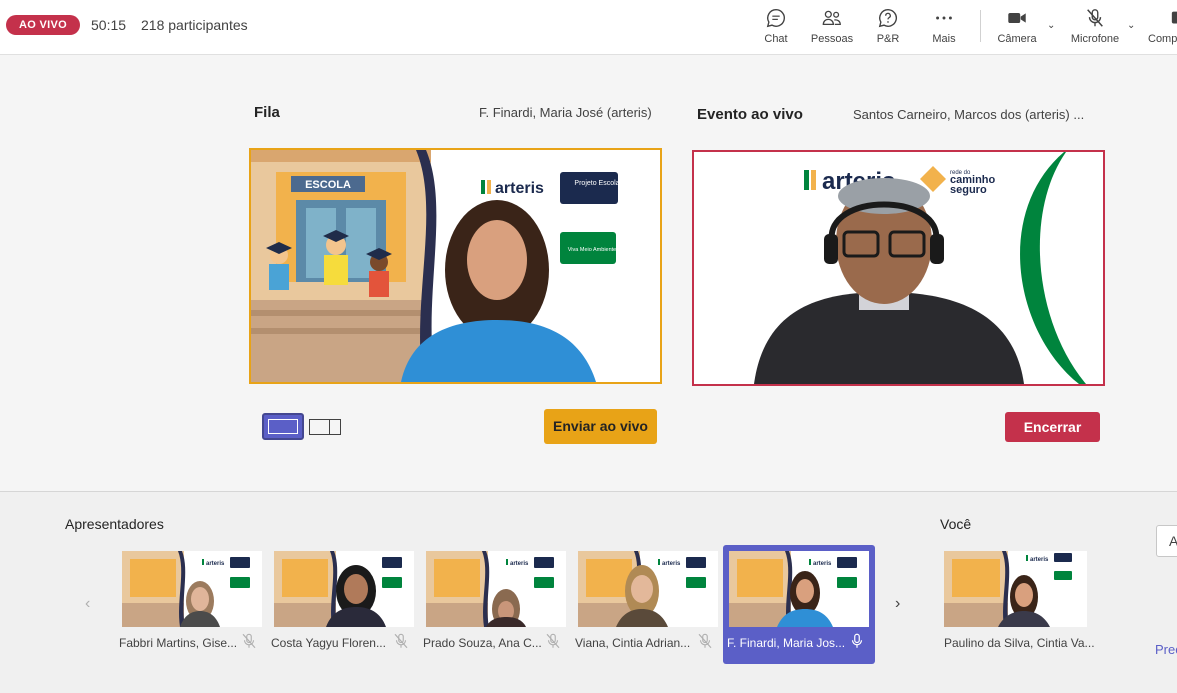  Describe the element at coordinates (267, 112) in the screenshot. I see `queue-title: Fila` at that location.